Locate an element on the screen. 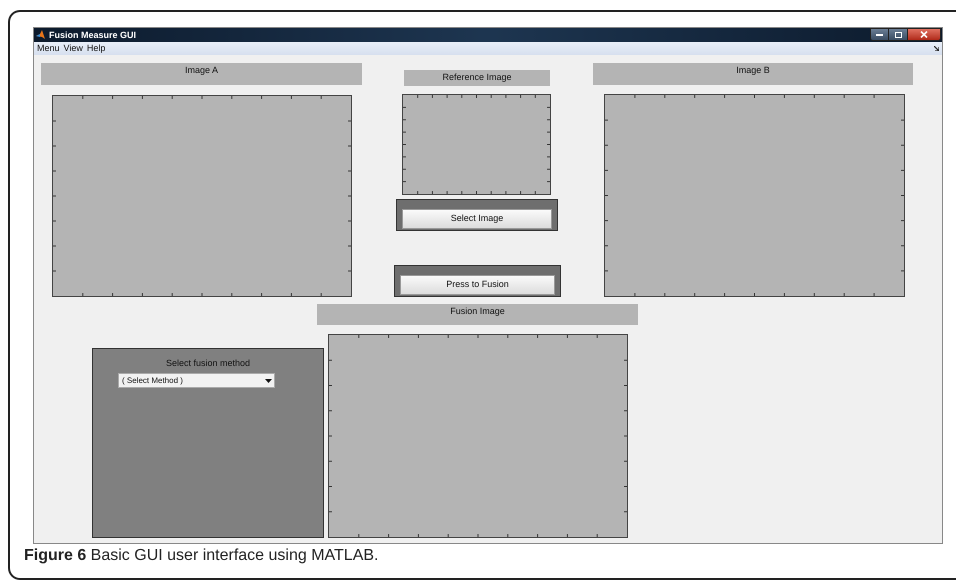 This screenshot has width=956, height=582. maximize-button is located at coordinates (898, 34).